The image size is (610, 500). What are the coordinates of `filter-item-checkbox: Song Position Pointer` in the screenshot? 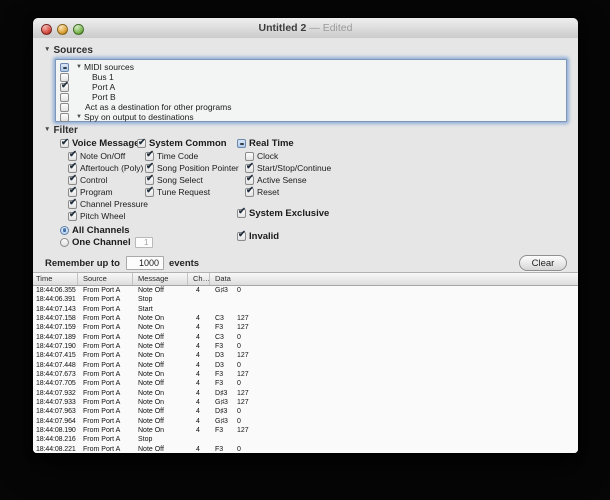 It's located at (192, 167).